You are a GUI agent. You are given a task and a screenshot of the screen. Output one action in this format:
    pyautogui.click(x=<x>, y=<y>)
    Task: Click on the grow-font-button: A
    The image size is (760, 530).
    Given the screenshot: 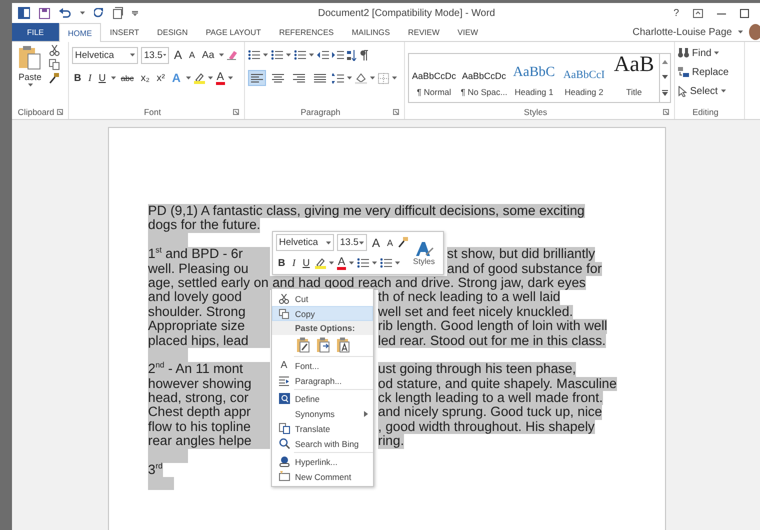 What is the action you would take?
    pyautogui.click(x=178, y=55)
    